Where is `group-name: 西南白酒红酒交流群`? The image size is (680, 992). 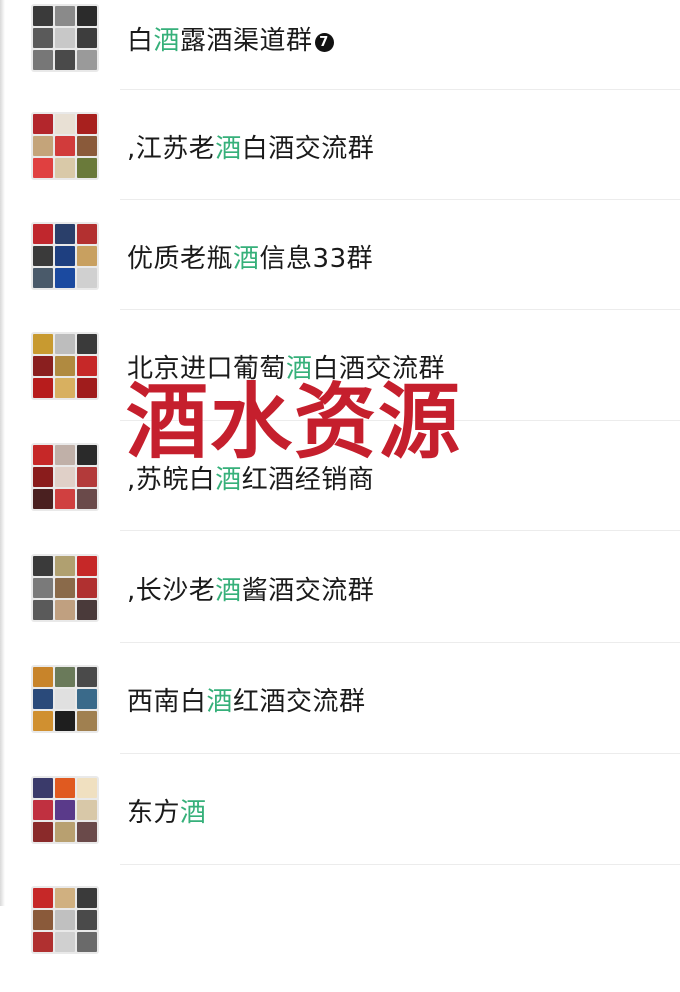
group-name: 西南白酒红酒交流群 is located at coordinates (246, 699).